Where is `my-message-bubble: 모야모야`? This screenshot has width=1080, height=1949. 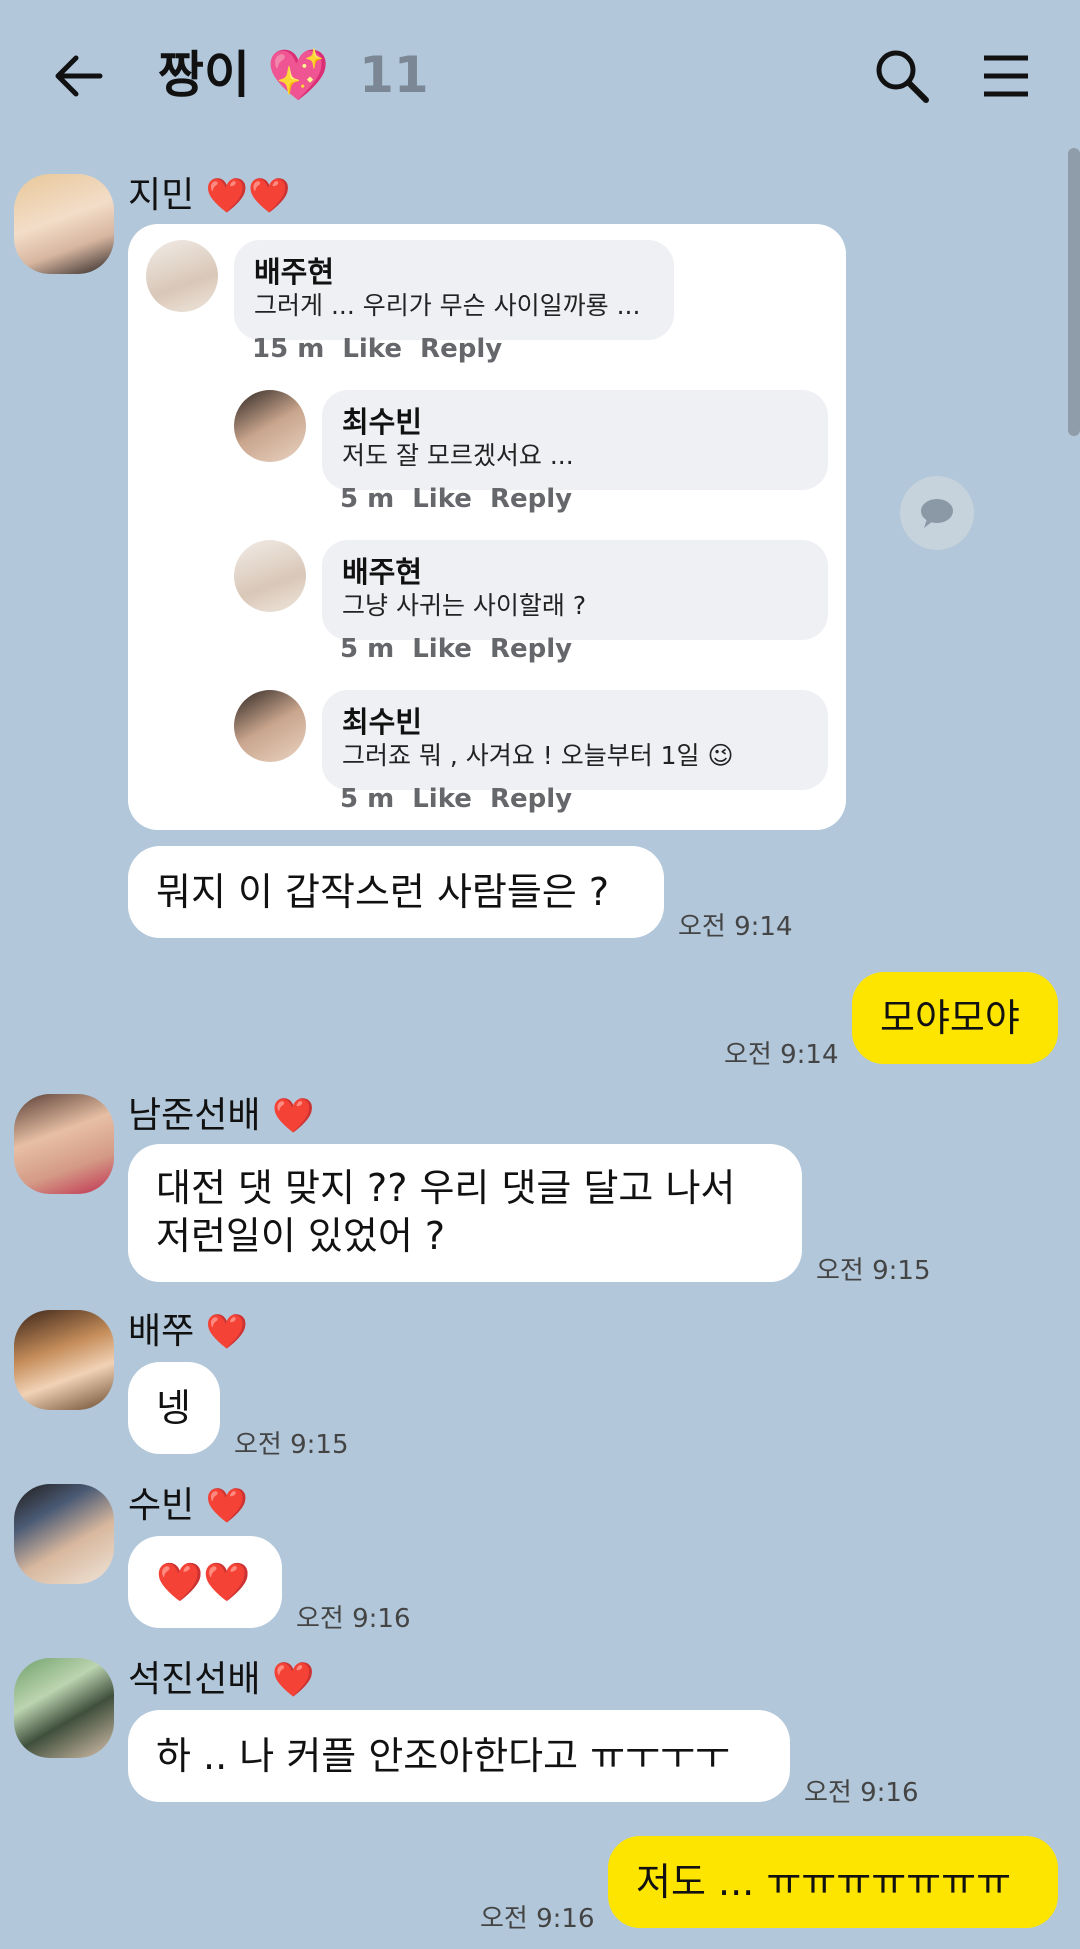 my-message-bubble: 모야모야 is located at coordinates (955, 1018).